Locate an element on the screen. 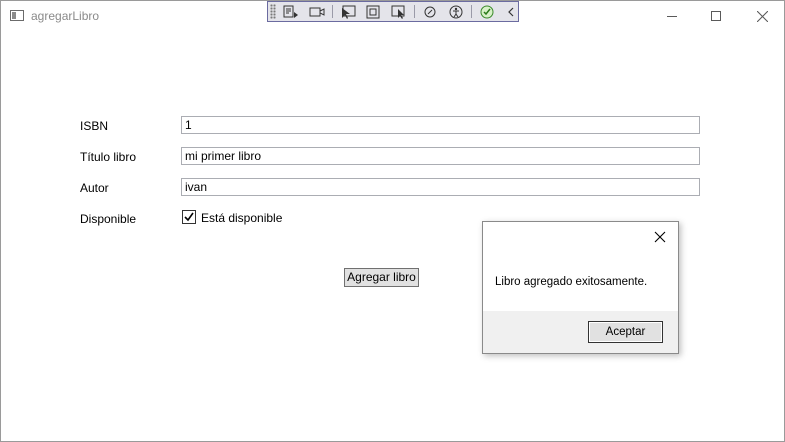 This screenshot has width=785, height=442. aceptar-button: Aceptar is located at coordinates (625, 332).